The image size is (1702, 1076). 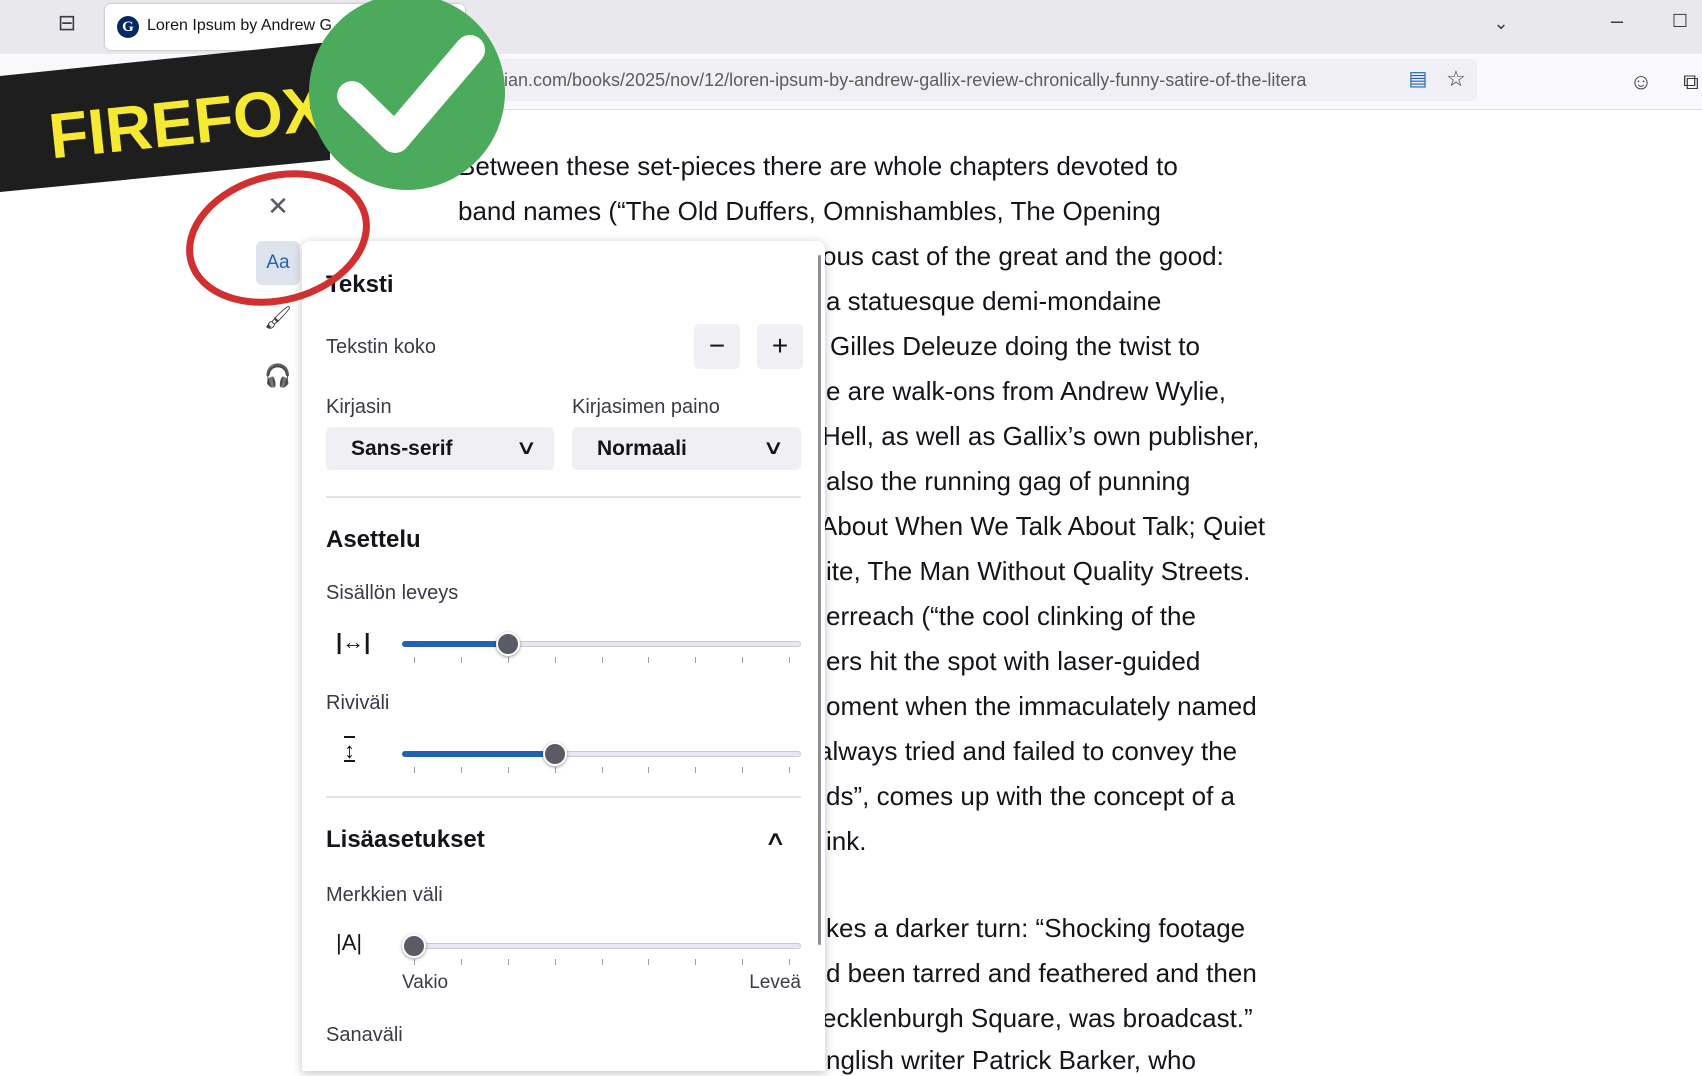 What do you see at coordinates (601, 756) in the screenshot?
I see `line-spacing-slider` at bounding box center [601, 756].